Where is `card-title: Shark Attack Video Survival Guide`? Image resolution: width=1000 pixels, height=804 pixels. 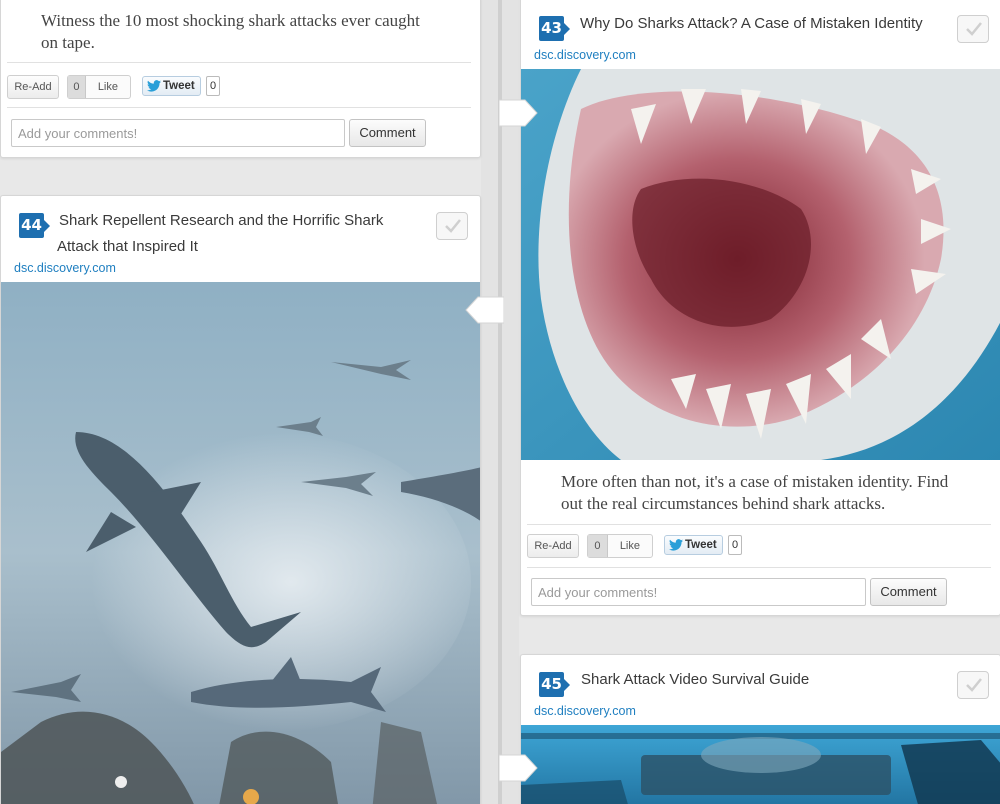
card-title: Shark Attack Video Survival Guide is located at coordinates (771, 679).